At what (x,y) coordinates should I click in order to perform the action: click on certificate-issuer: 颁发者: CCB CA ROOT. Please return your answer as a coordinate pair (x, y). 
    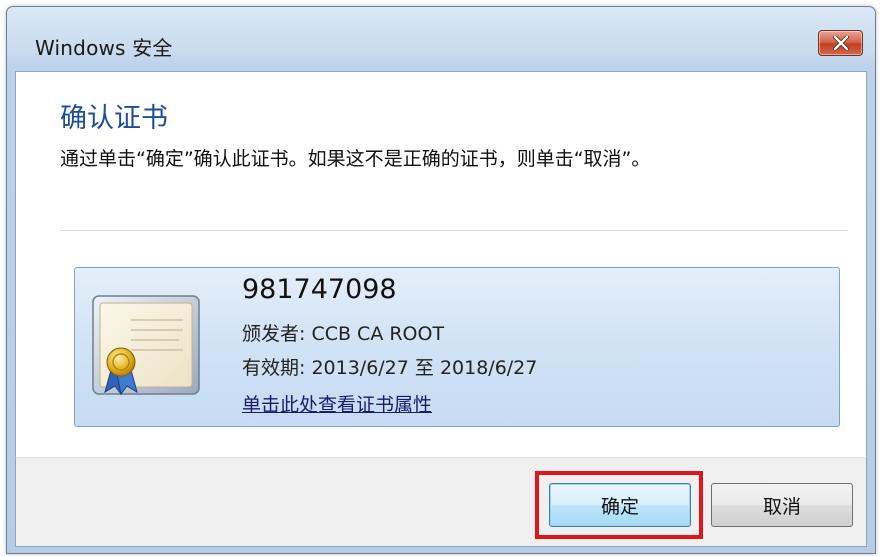
    Looking at the image, I should click on (343, 334).